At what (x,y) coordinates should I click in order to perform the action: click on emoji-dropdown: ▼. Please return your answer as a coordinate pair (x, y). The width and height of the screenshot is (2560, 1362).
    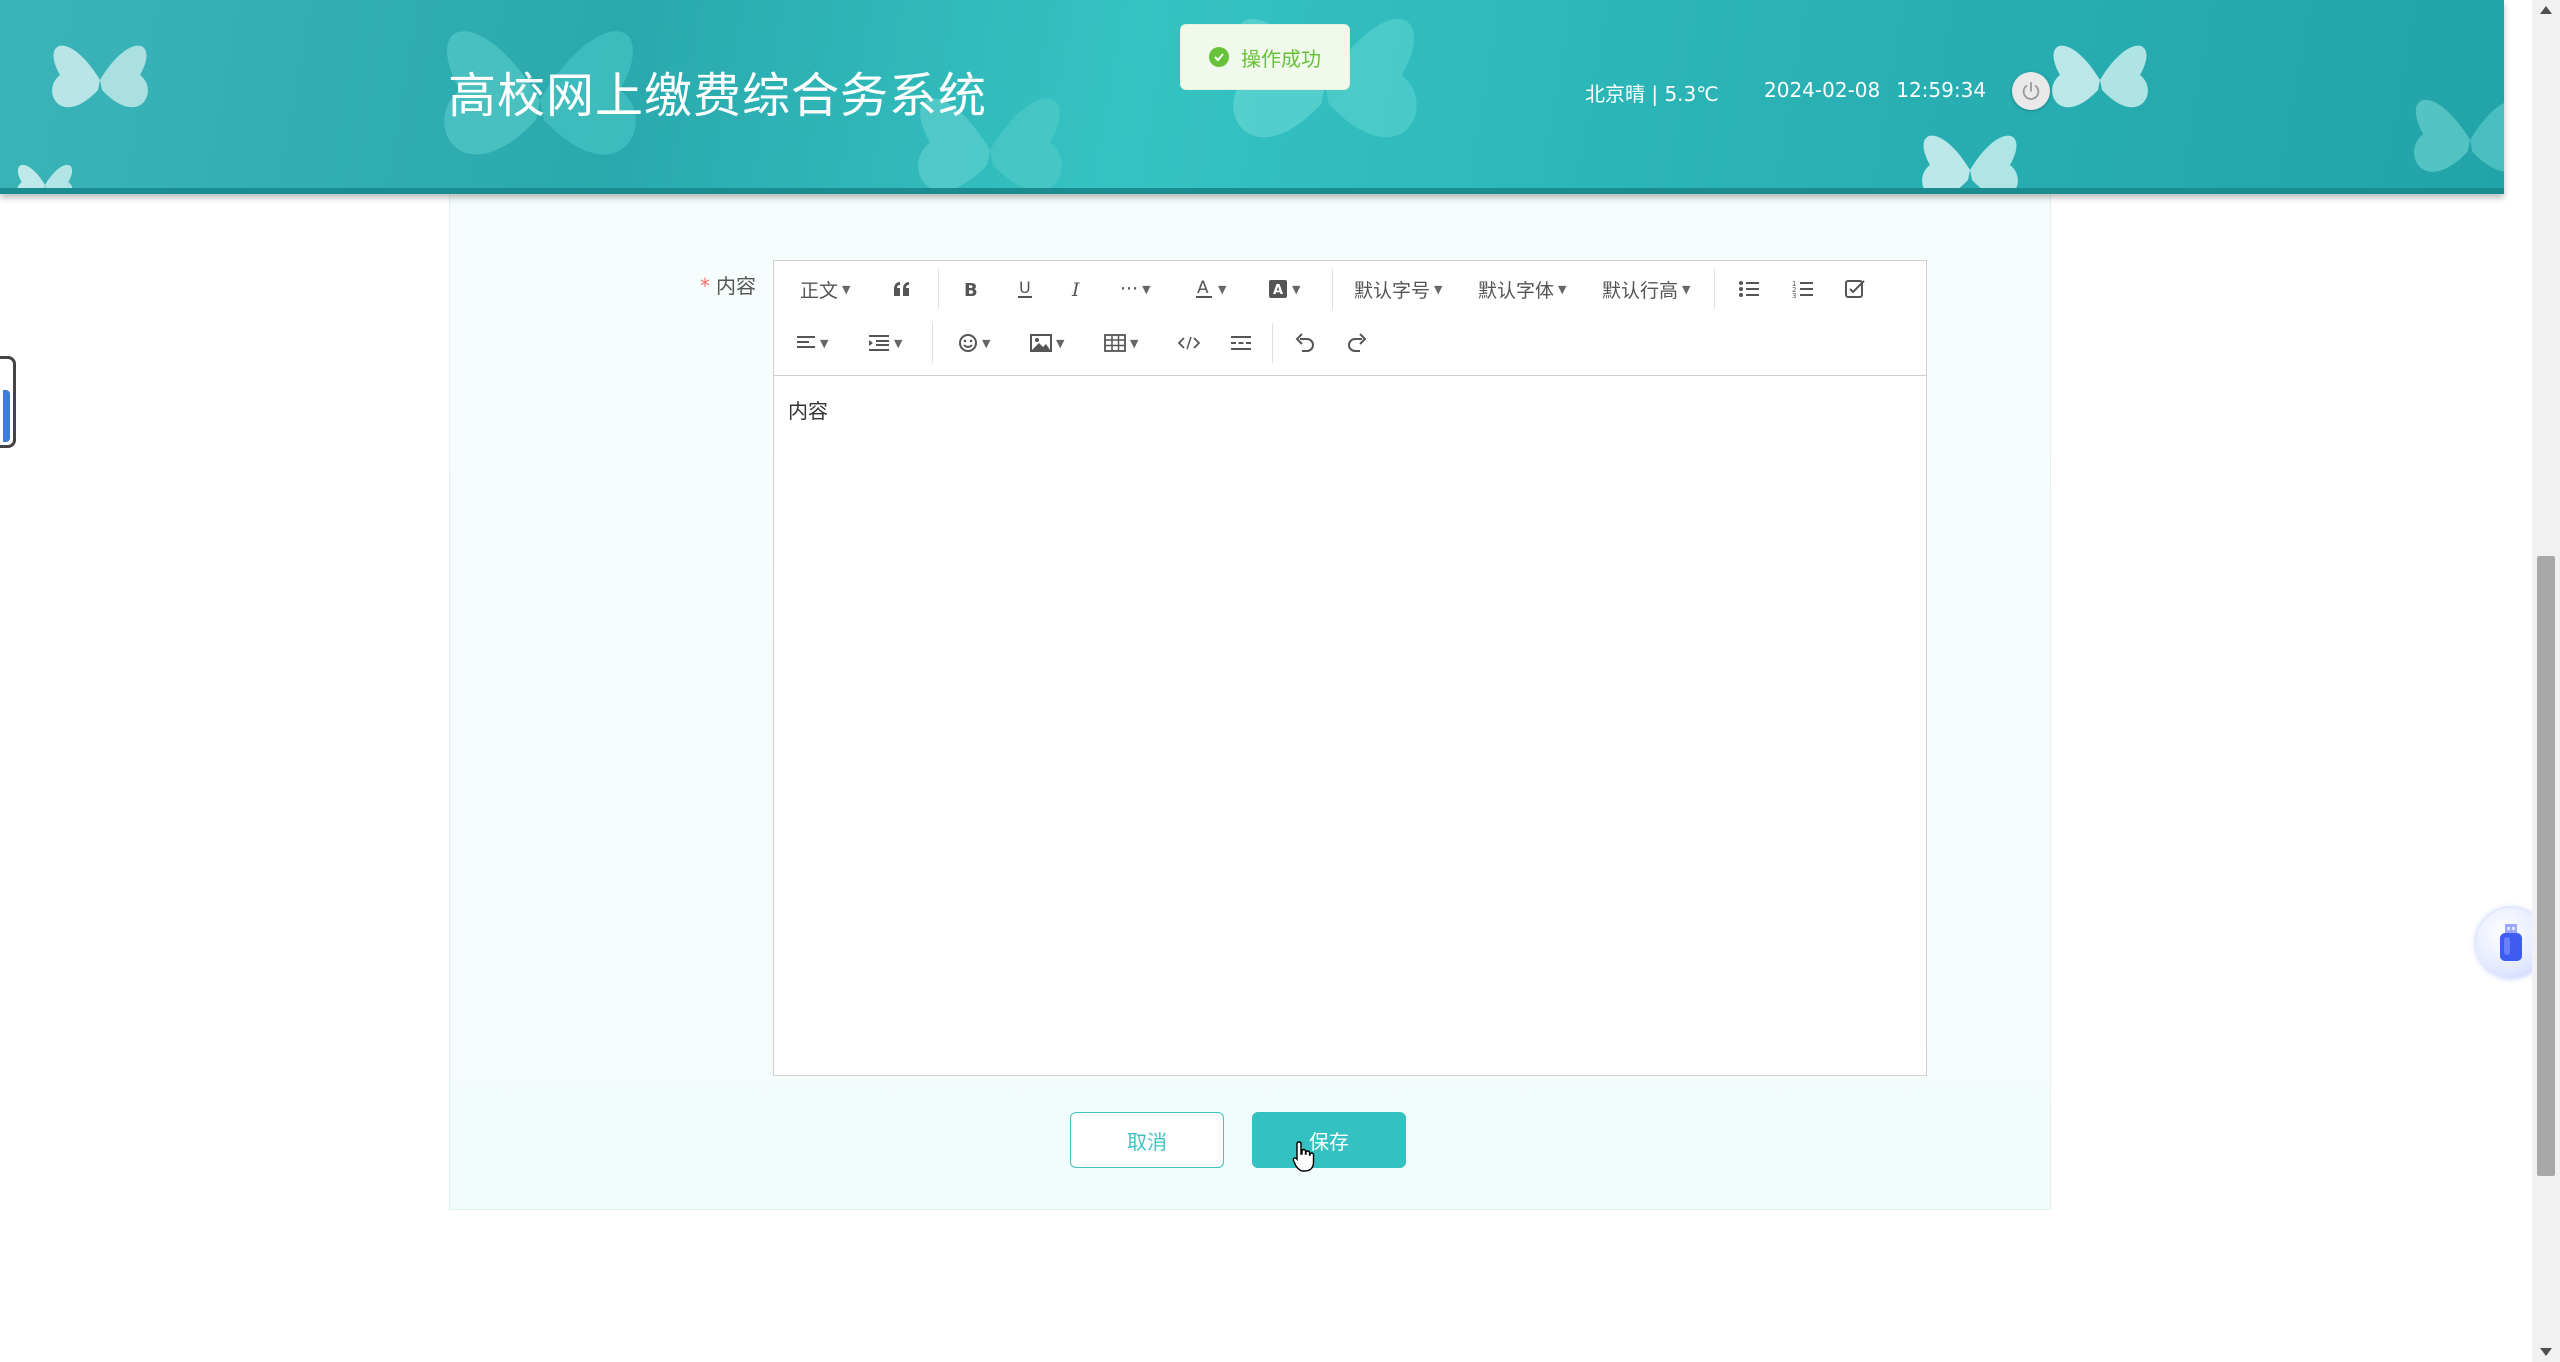
    Looking at the image, I should click on (974, 343).